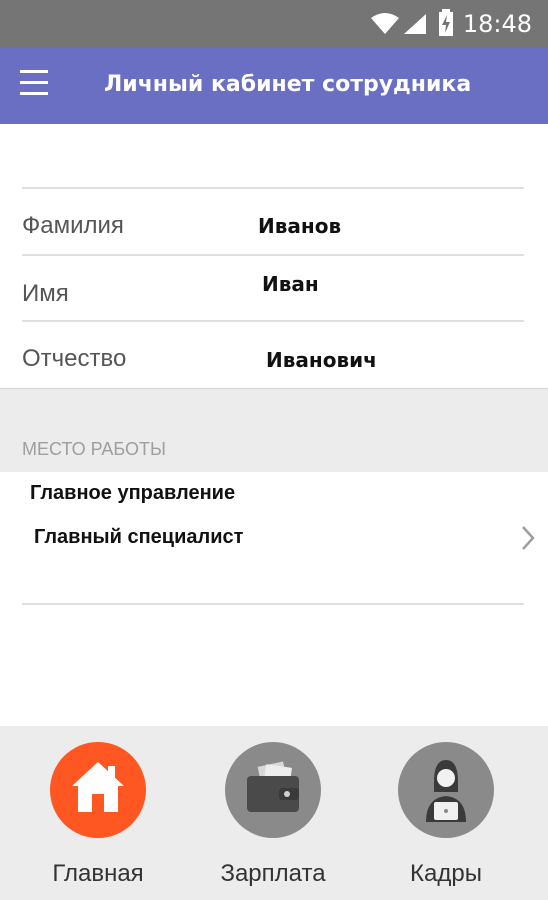 The width and height of the screenshot is (548, 900). What do you see at coordinates (38, 86) in the screenshot?
I see `hamburger-menu-icon` at bounding box center [38, 86].